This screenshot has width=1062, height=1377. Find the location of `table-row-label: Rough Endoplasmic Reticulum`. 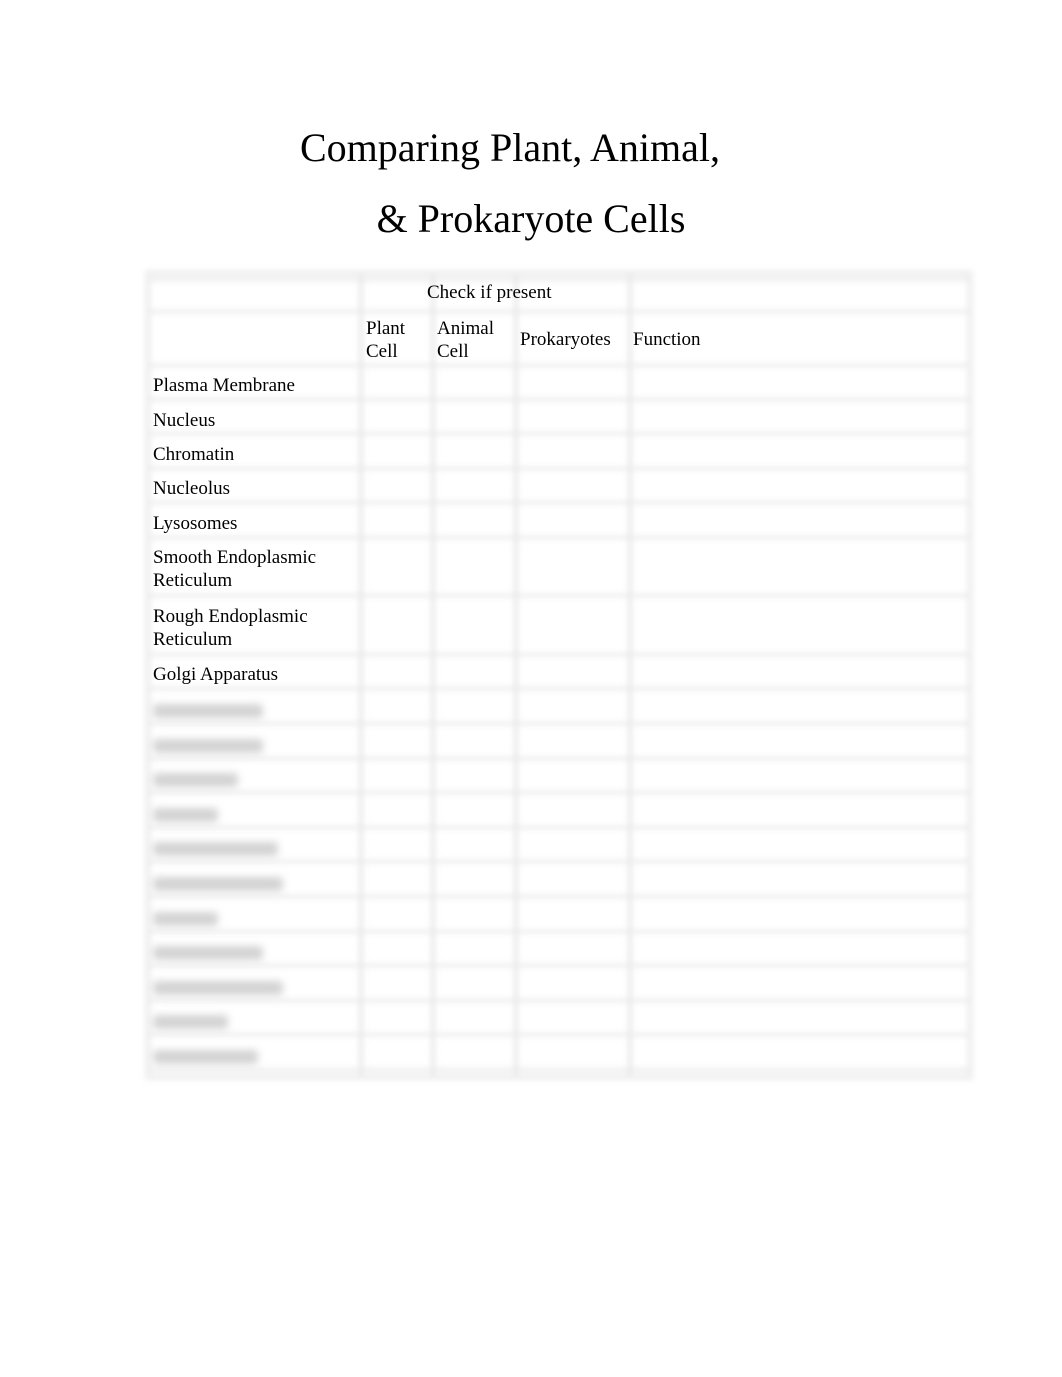

table-row-label: Rough Endoplasmic Reticulum is located at coordinates (230, 628).